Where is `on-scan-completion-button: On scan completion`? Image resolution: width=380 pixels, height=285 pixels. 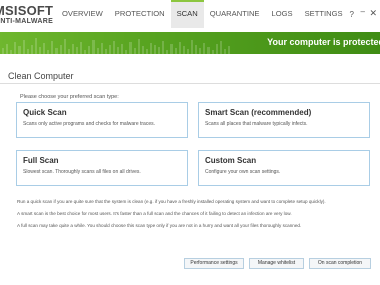 on-scan-completion-button: On scan completion is located at coordinates (340, 263).